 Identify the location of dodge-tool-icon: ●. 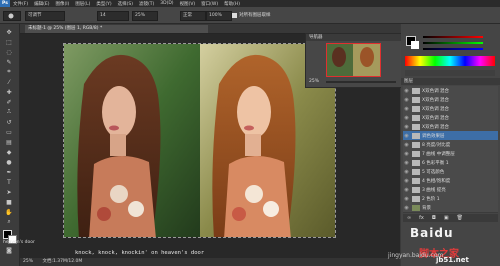
(9, 162).